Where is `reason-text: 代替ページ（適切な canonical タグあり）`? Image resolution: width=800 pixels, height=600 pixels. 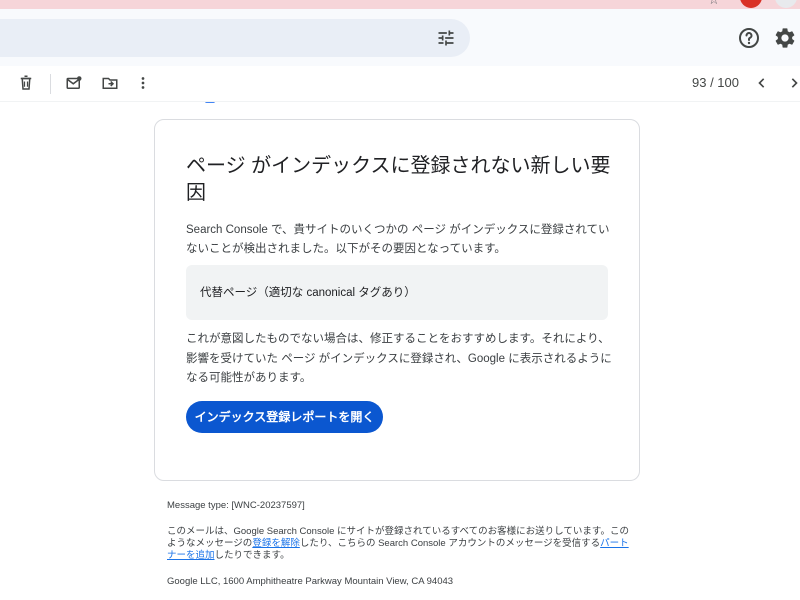
reason-text: 代替ページ（適切な canonical タグあり） is located at coordinates (308, 293).